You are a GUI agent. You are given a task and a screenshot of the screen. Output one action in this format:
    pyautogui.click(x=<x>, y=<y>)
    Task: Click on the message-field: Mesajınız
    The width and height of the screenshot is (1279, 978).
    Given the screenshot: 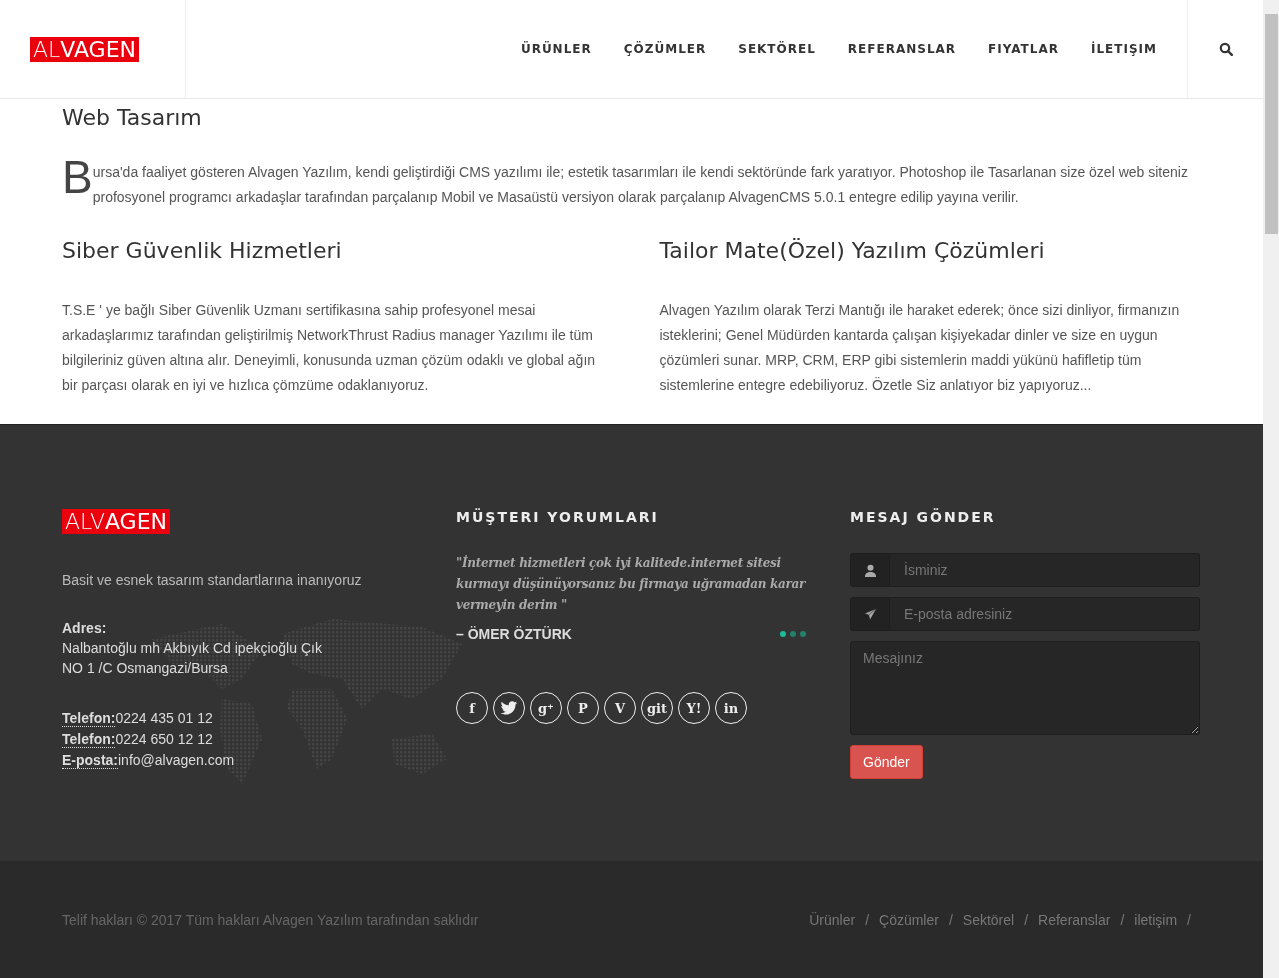 What is the action you would take?
    pyautogui.click(x=1025, y=688)
    